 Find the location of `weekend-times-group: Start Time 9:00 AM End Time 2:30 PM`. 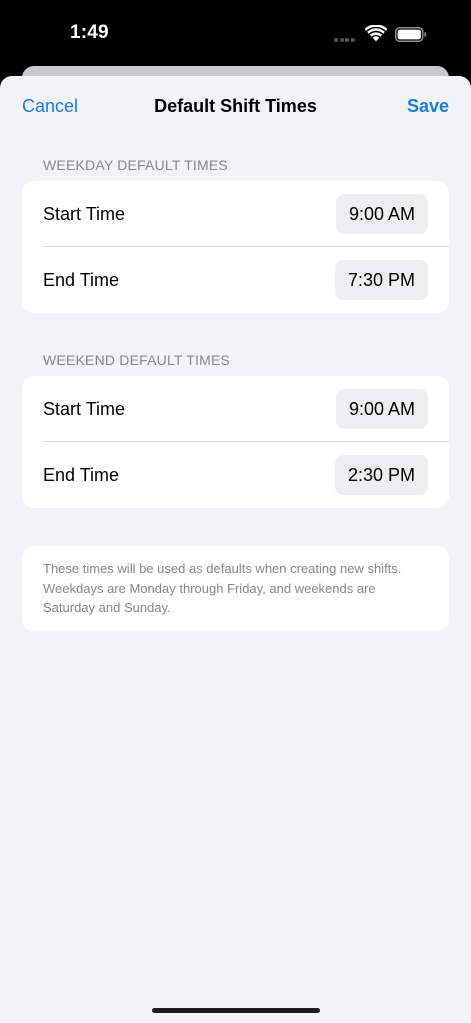

weekend-times-group: Start Time 9:00 AM End Time 2:30 PM is located at coordinates (235, 442).